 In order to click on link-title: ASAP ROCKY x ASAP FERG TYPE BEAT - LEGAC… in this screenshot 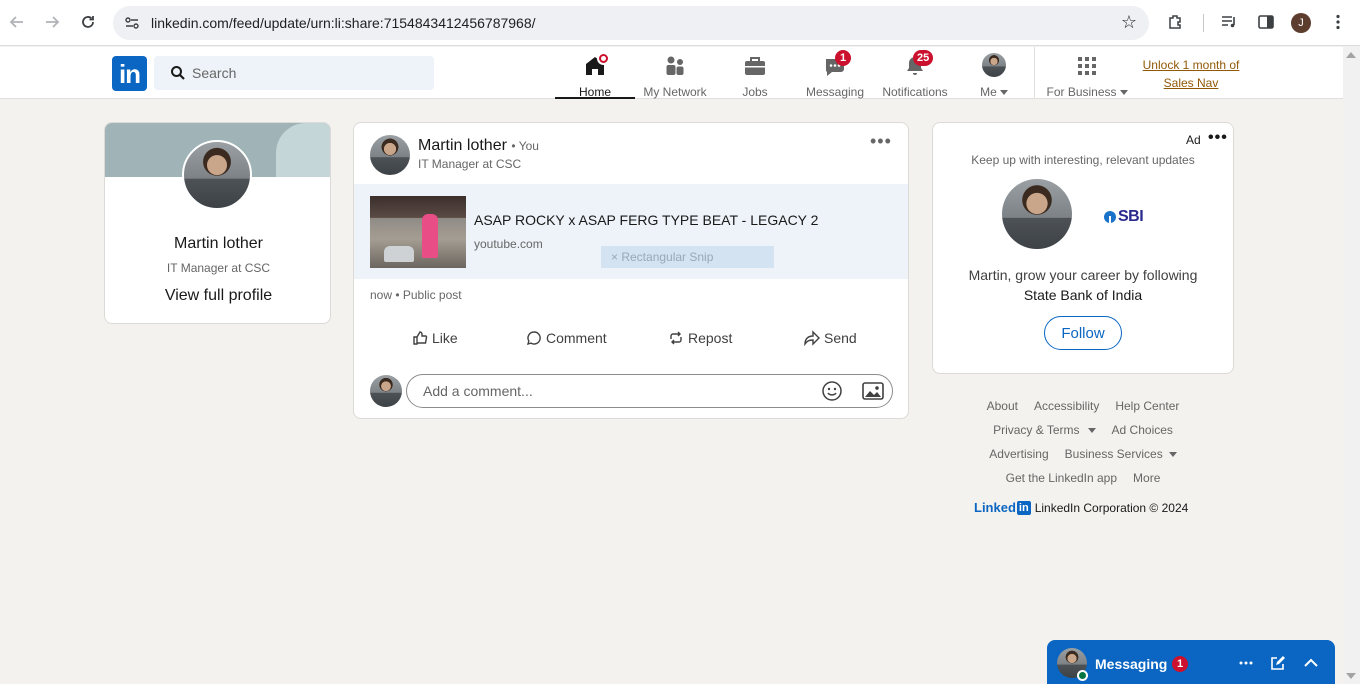, I will do `click(646, 220)`.